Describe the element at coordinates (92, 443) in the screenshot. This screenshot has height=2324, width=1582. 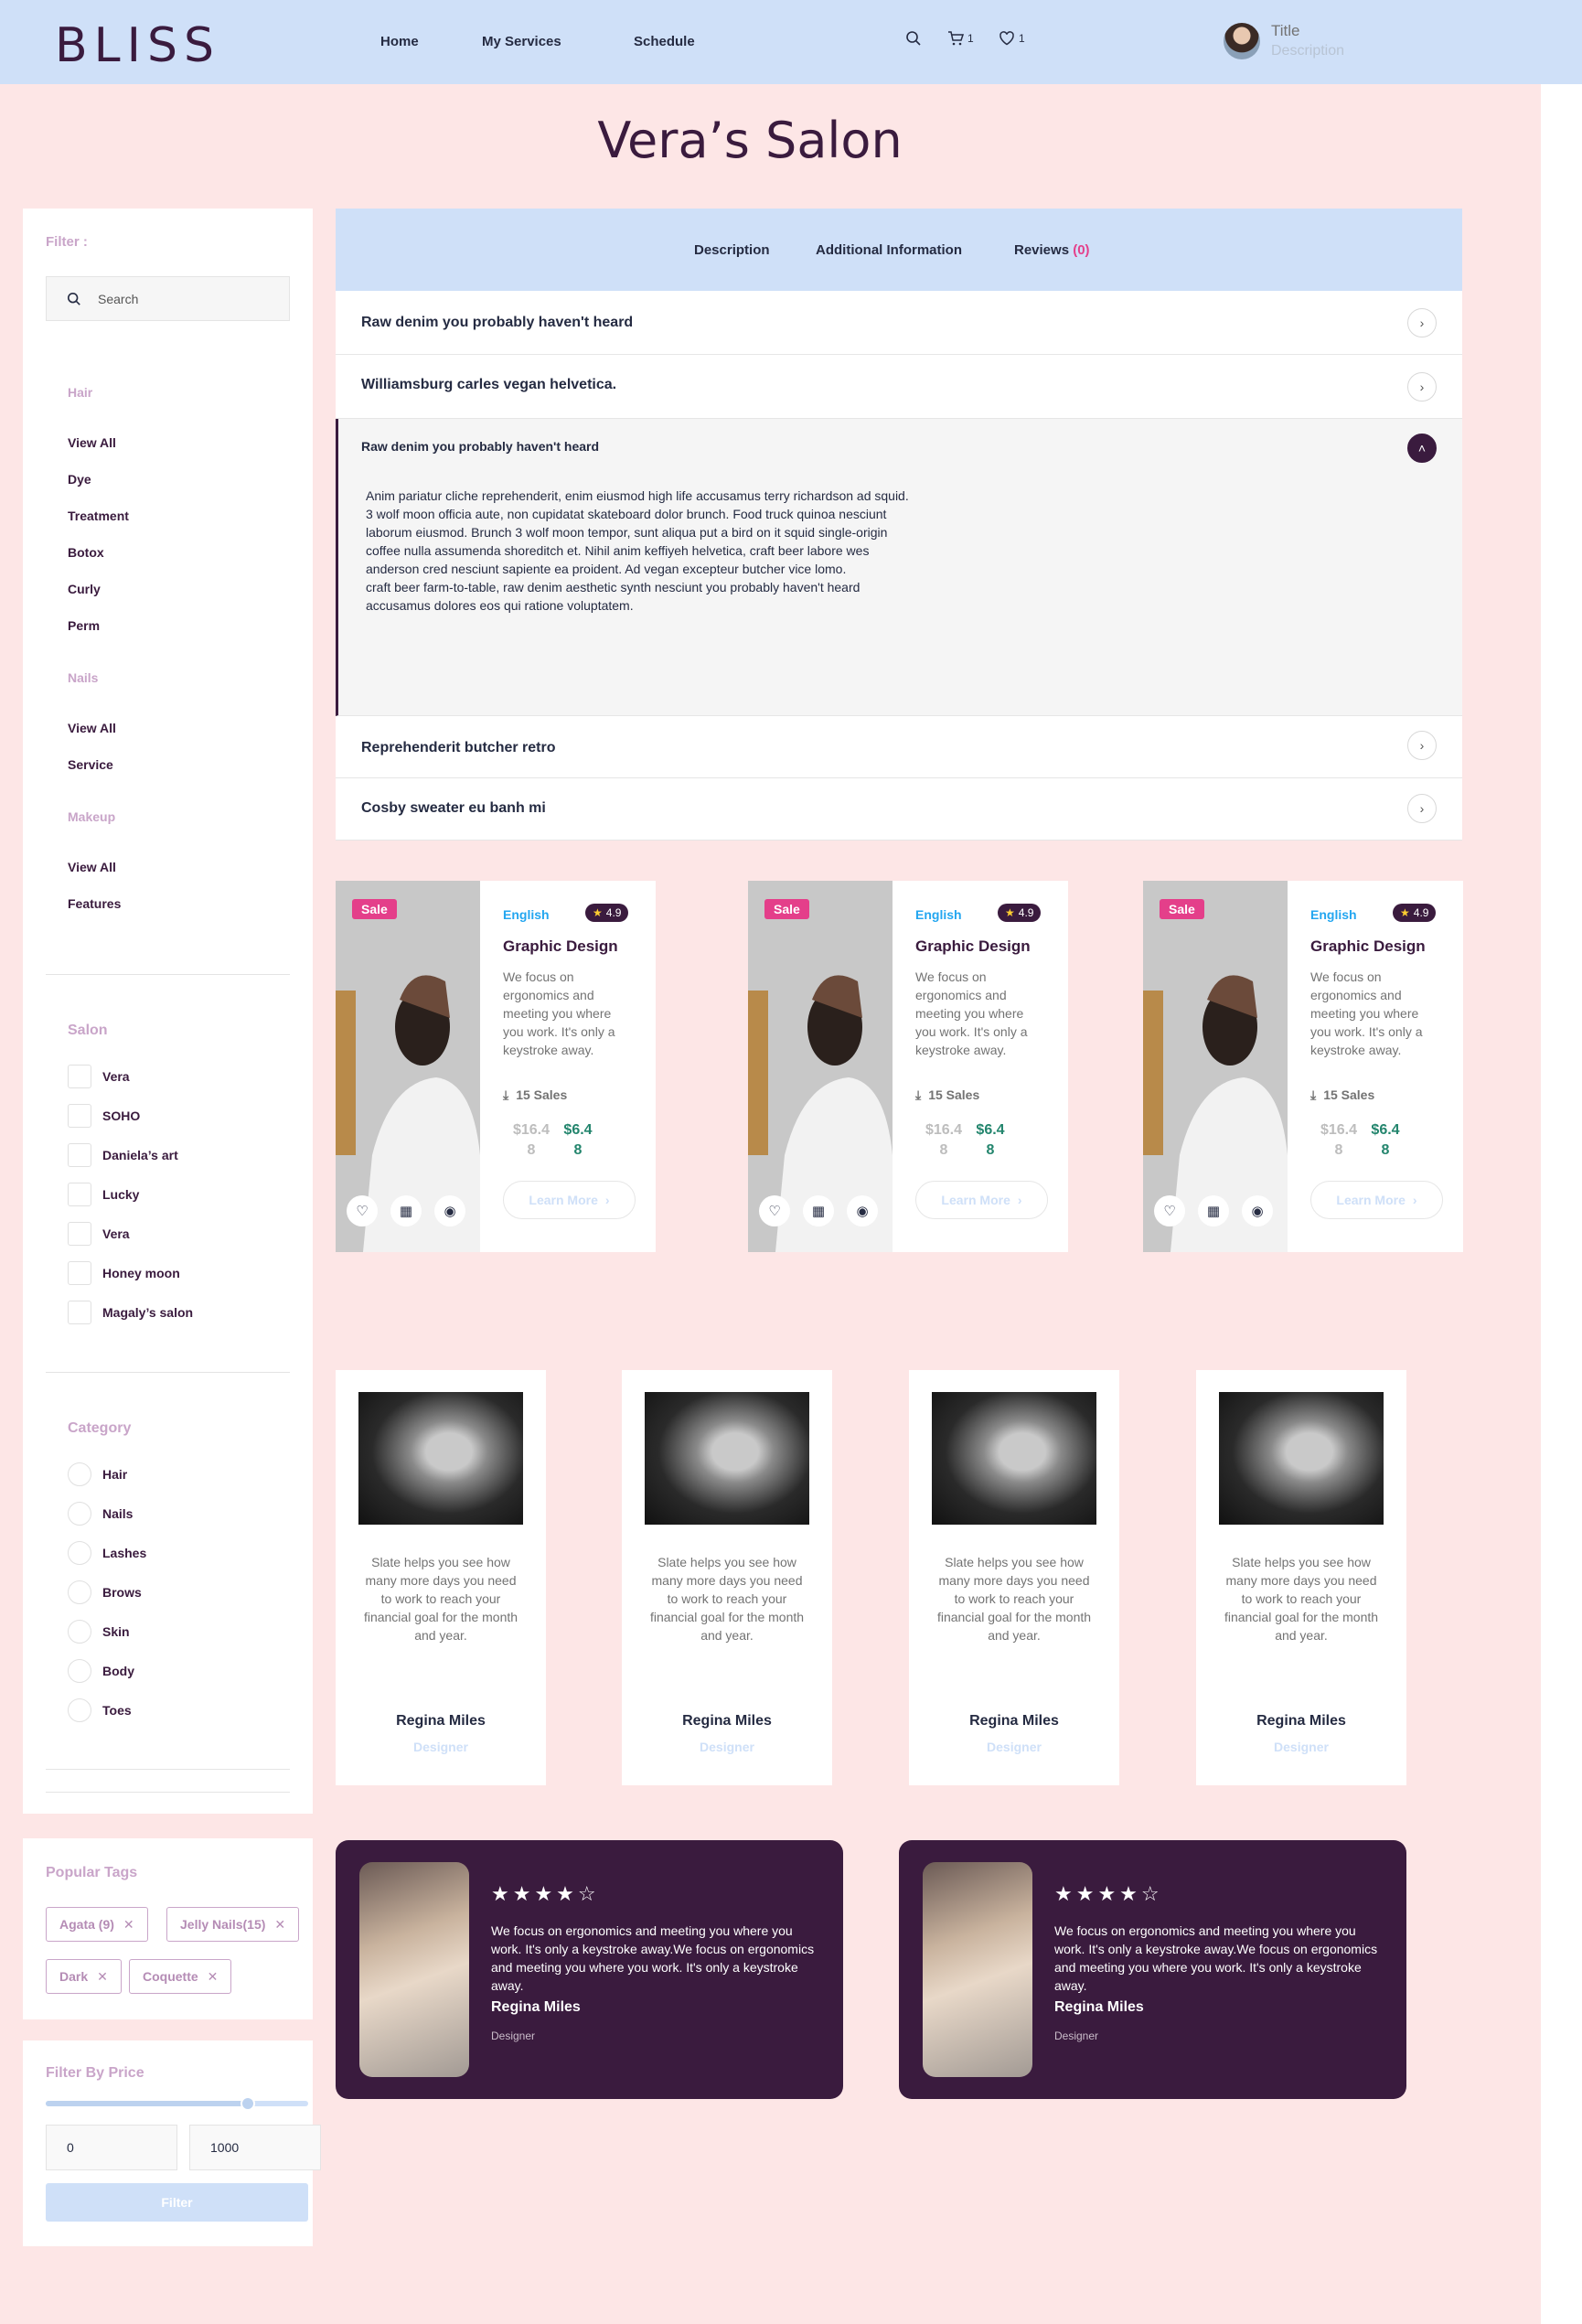
I see `hair-view-all: View All` at that location.